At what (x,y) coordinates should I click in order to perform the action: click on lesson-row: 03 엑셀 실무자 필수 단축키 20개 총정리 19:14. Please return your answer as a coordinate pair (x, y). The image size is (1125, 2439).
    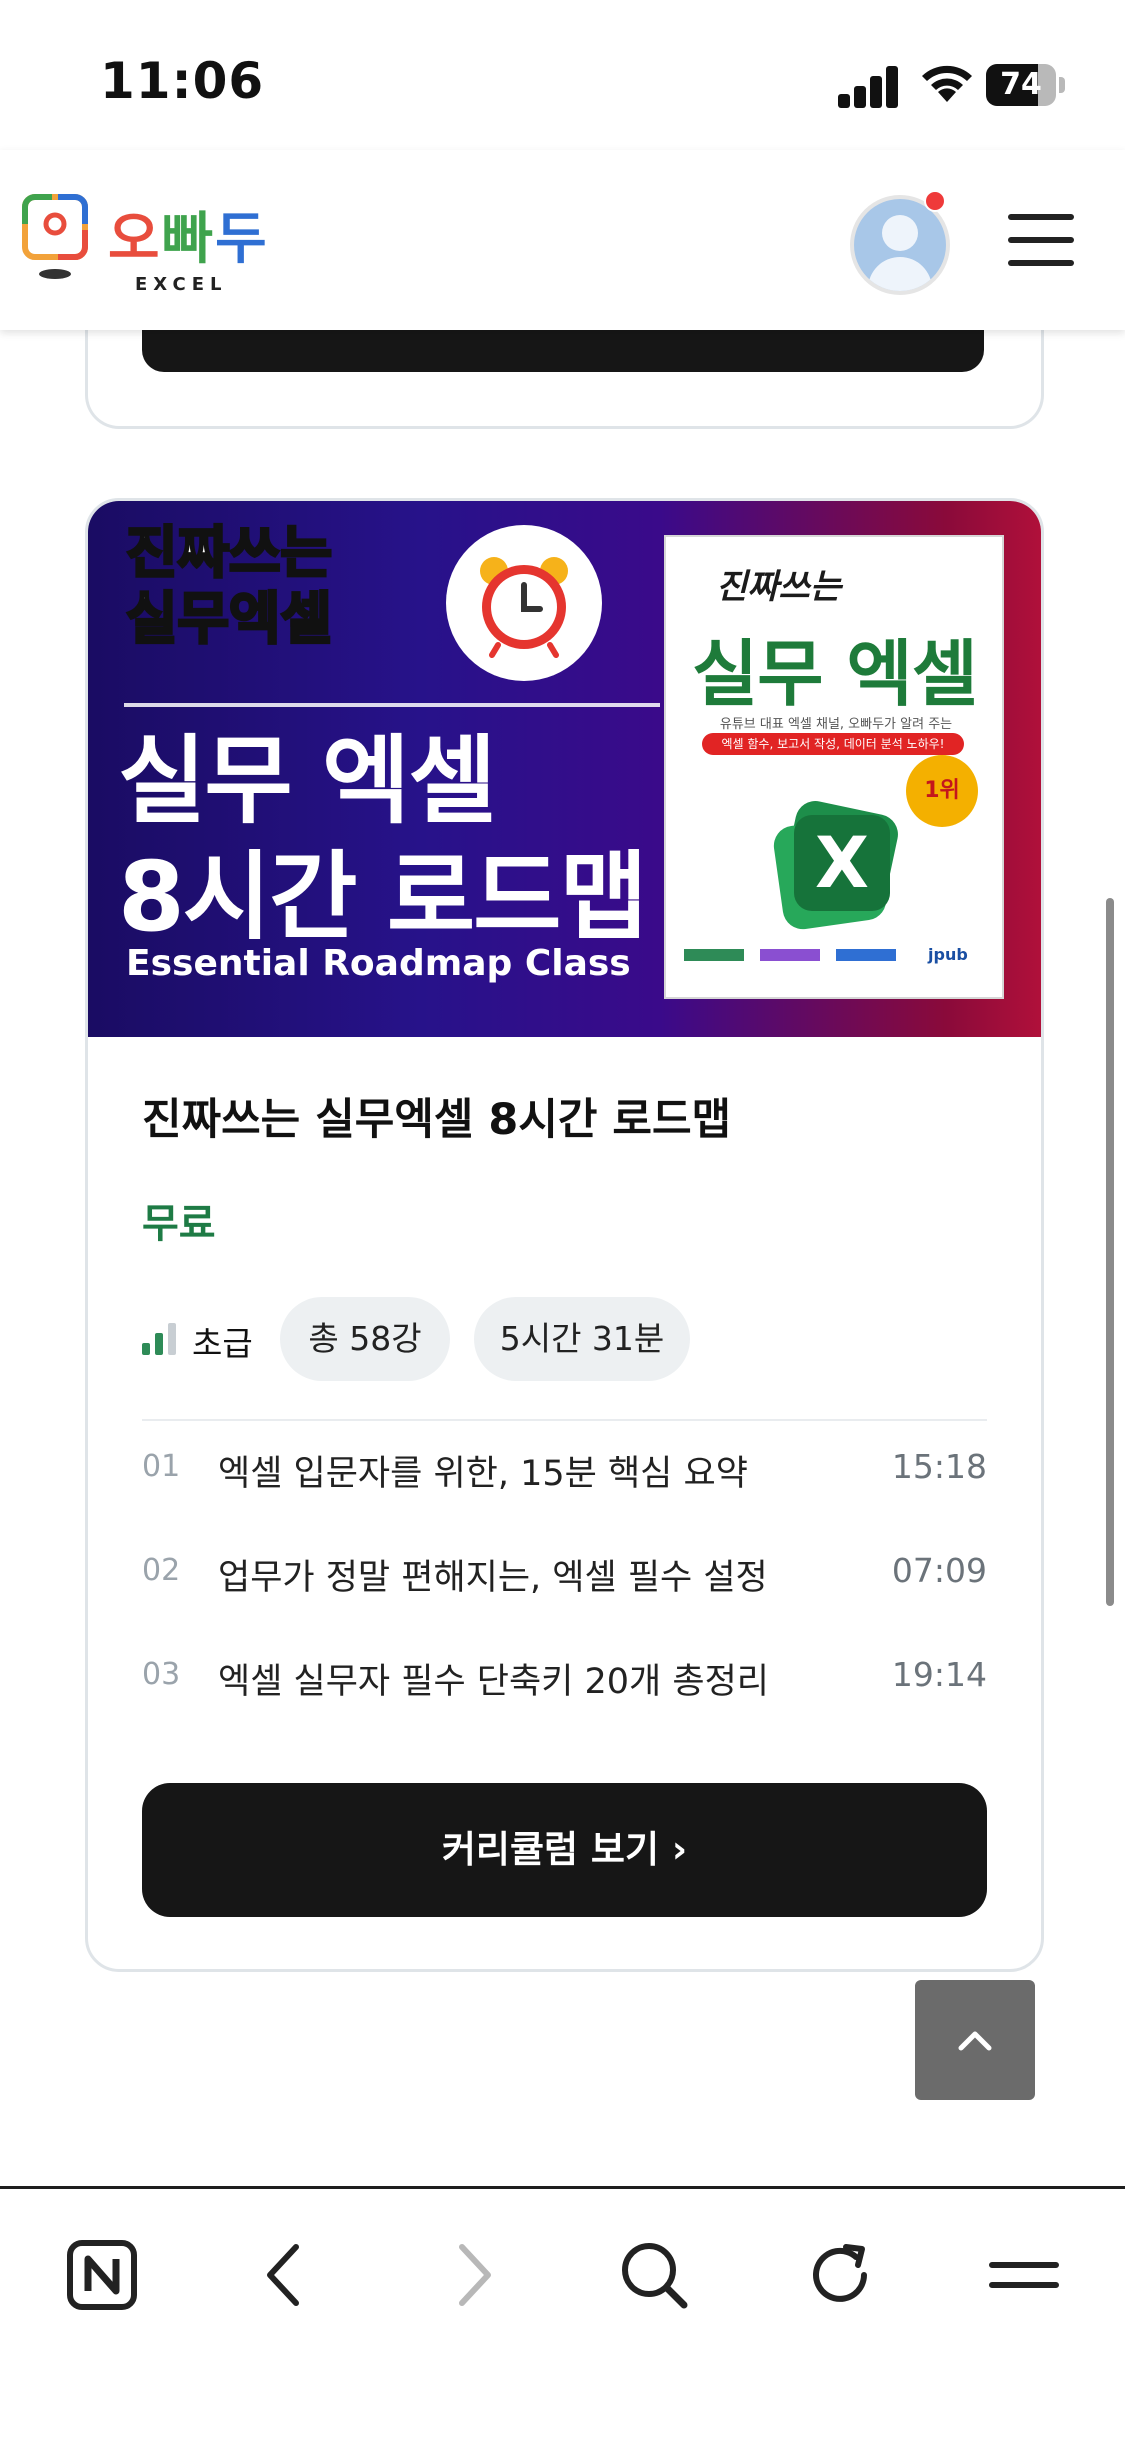
    Looking at the image, I should click on (564, 1677).